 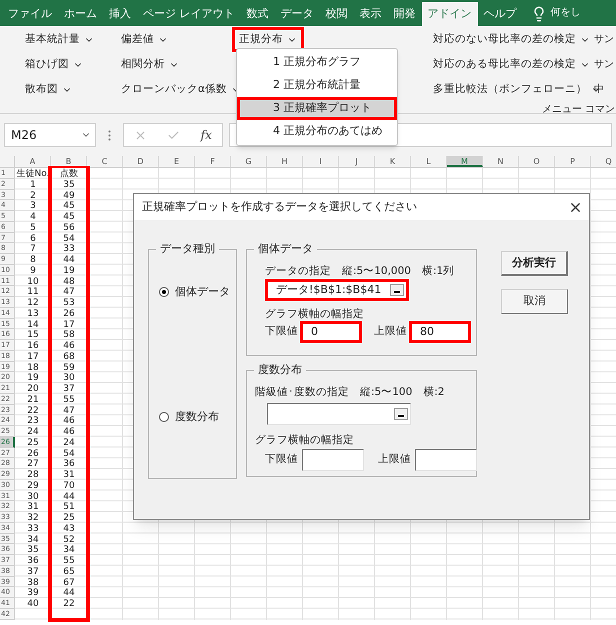 I want to click on tell-me-text: 何をし, so click(x=565, y=12).